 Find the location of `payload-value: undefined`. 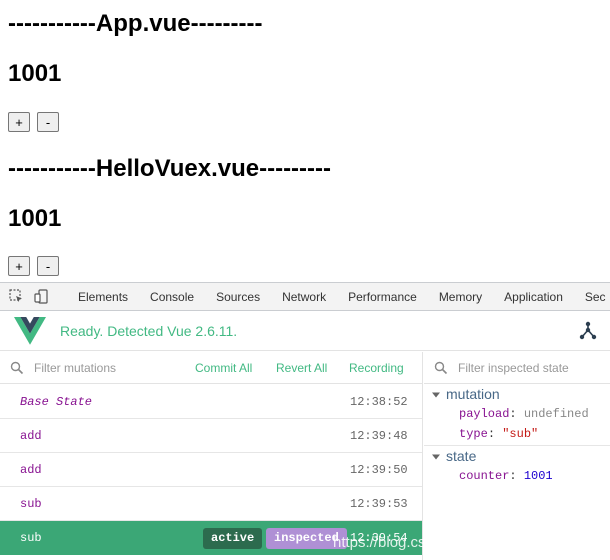

payload-value: undefined is located at coordinates (556, 414).